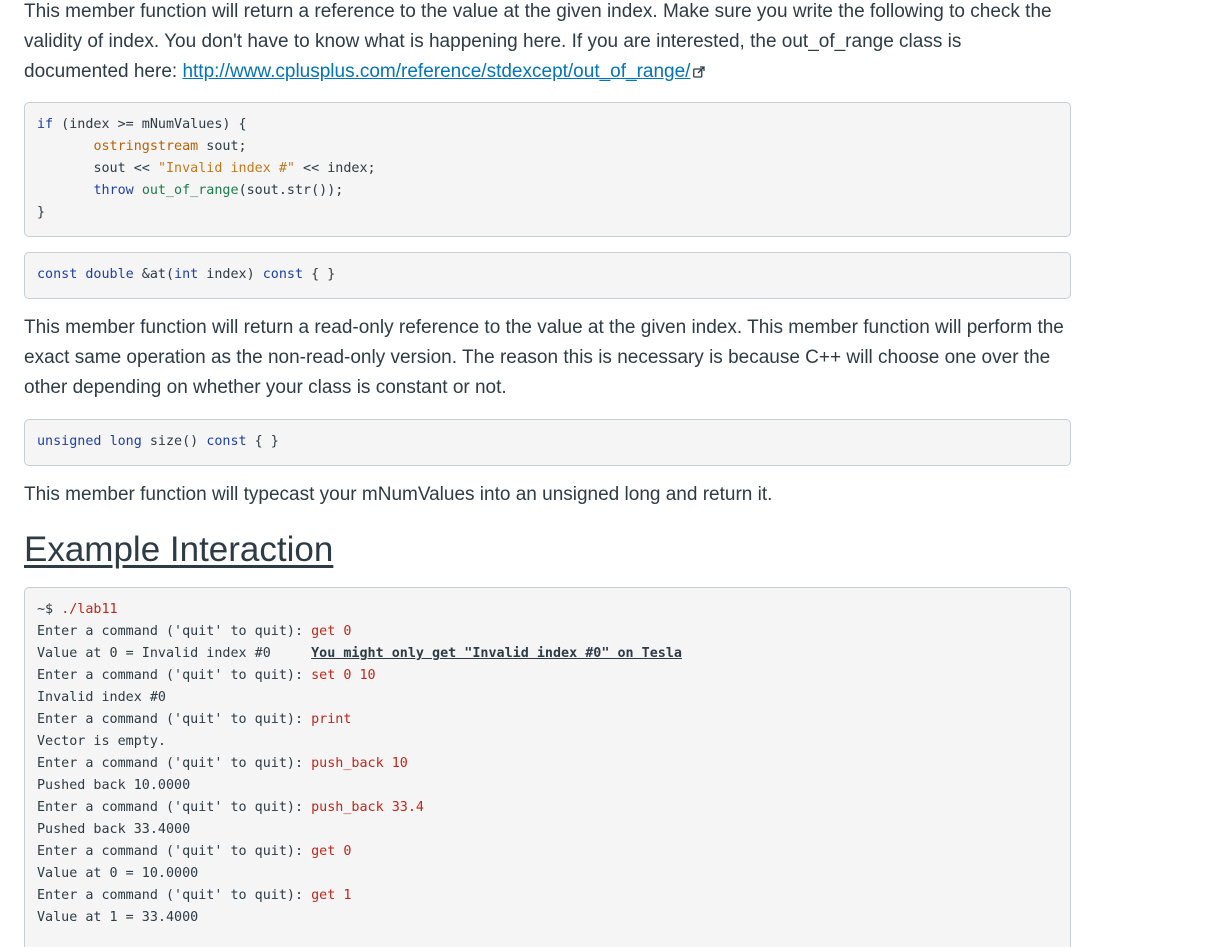 The width and height of the screenshot is (1221, 947). I want to click on code-line: ostringstream sout;, so click(547, 147).